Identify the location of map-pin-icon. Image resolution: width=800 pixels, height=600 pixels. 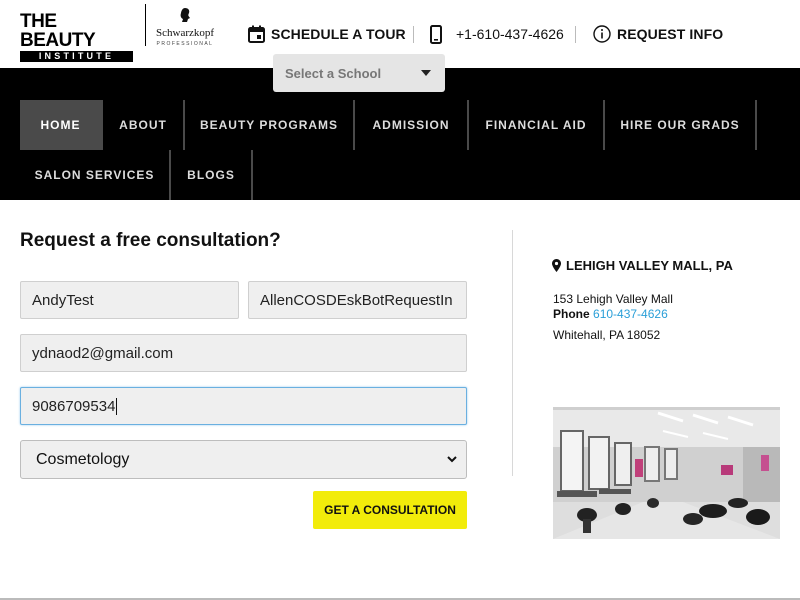
(556, 265).